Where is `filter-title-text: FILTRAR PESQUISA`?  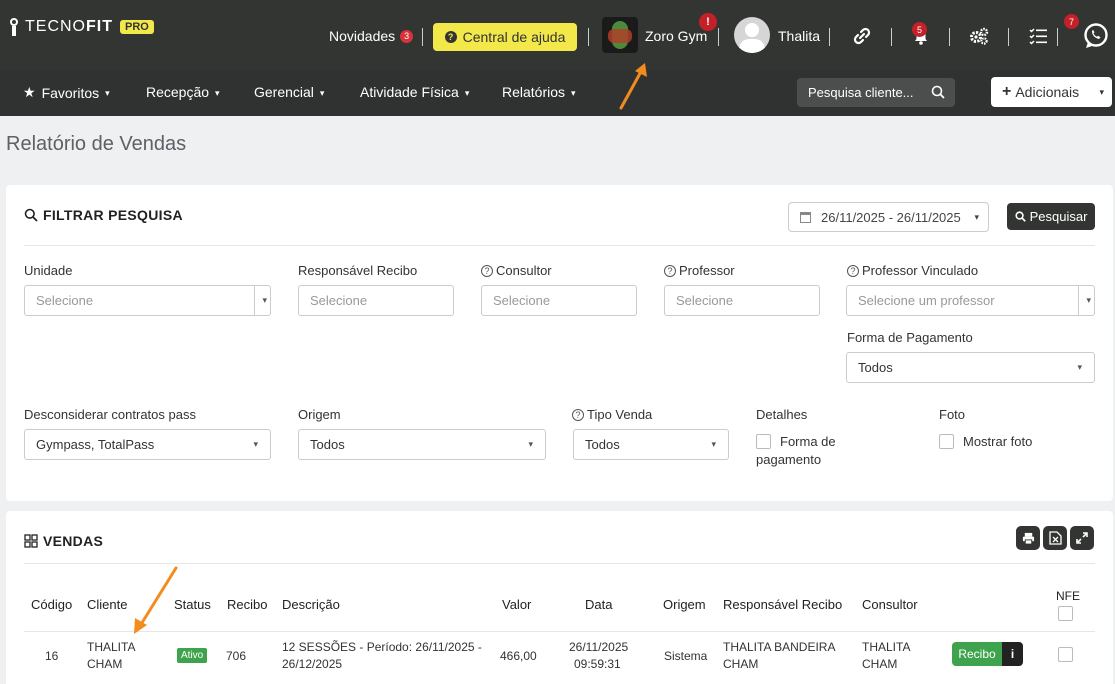
filter-title-text: FILTRAR PESQUISA is located at coordinates (113, 215).